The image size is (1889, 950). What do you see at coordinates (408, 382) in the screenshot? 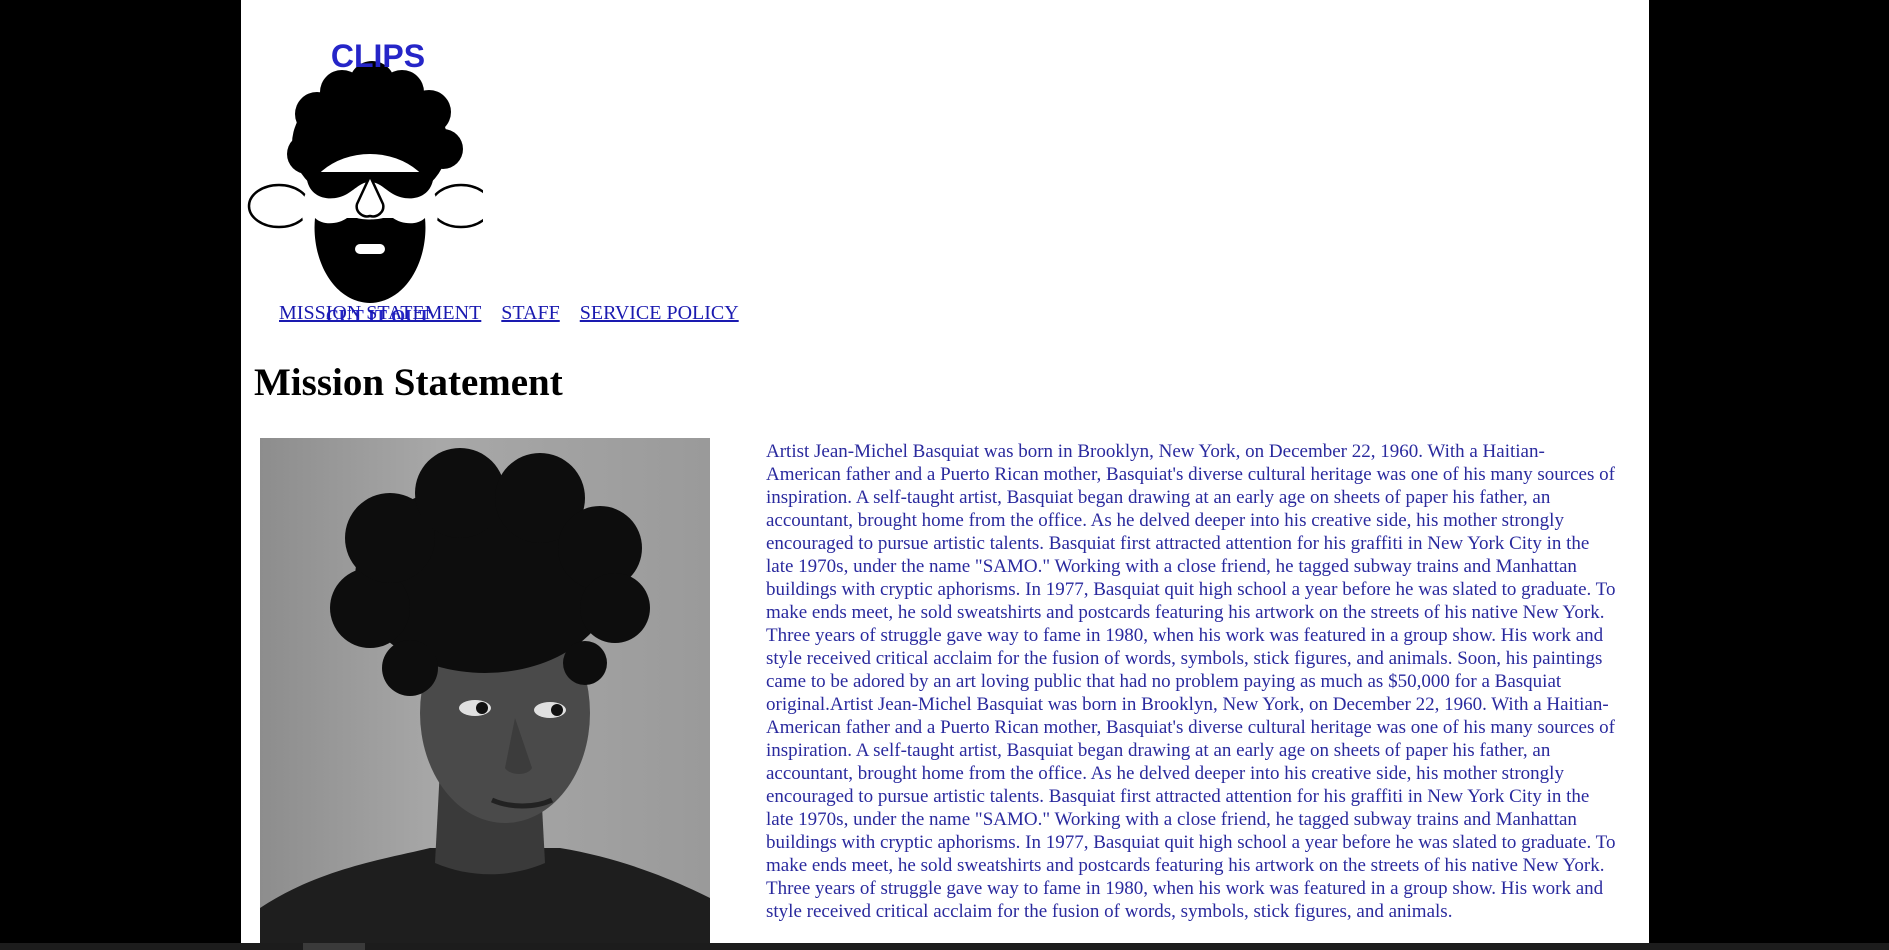
I see `page-title: Mission Statement` at bounding box center [408, 382].